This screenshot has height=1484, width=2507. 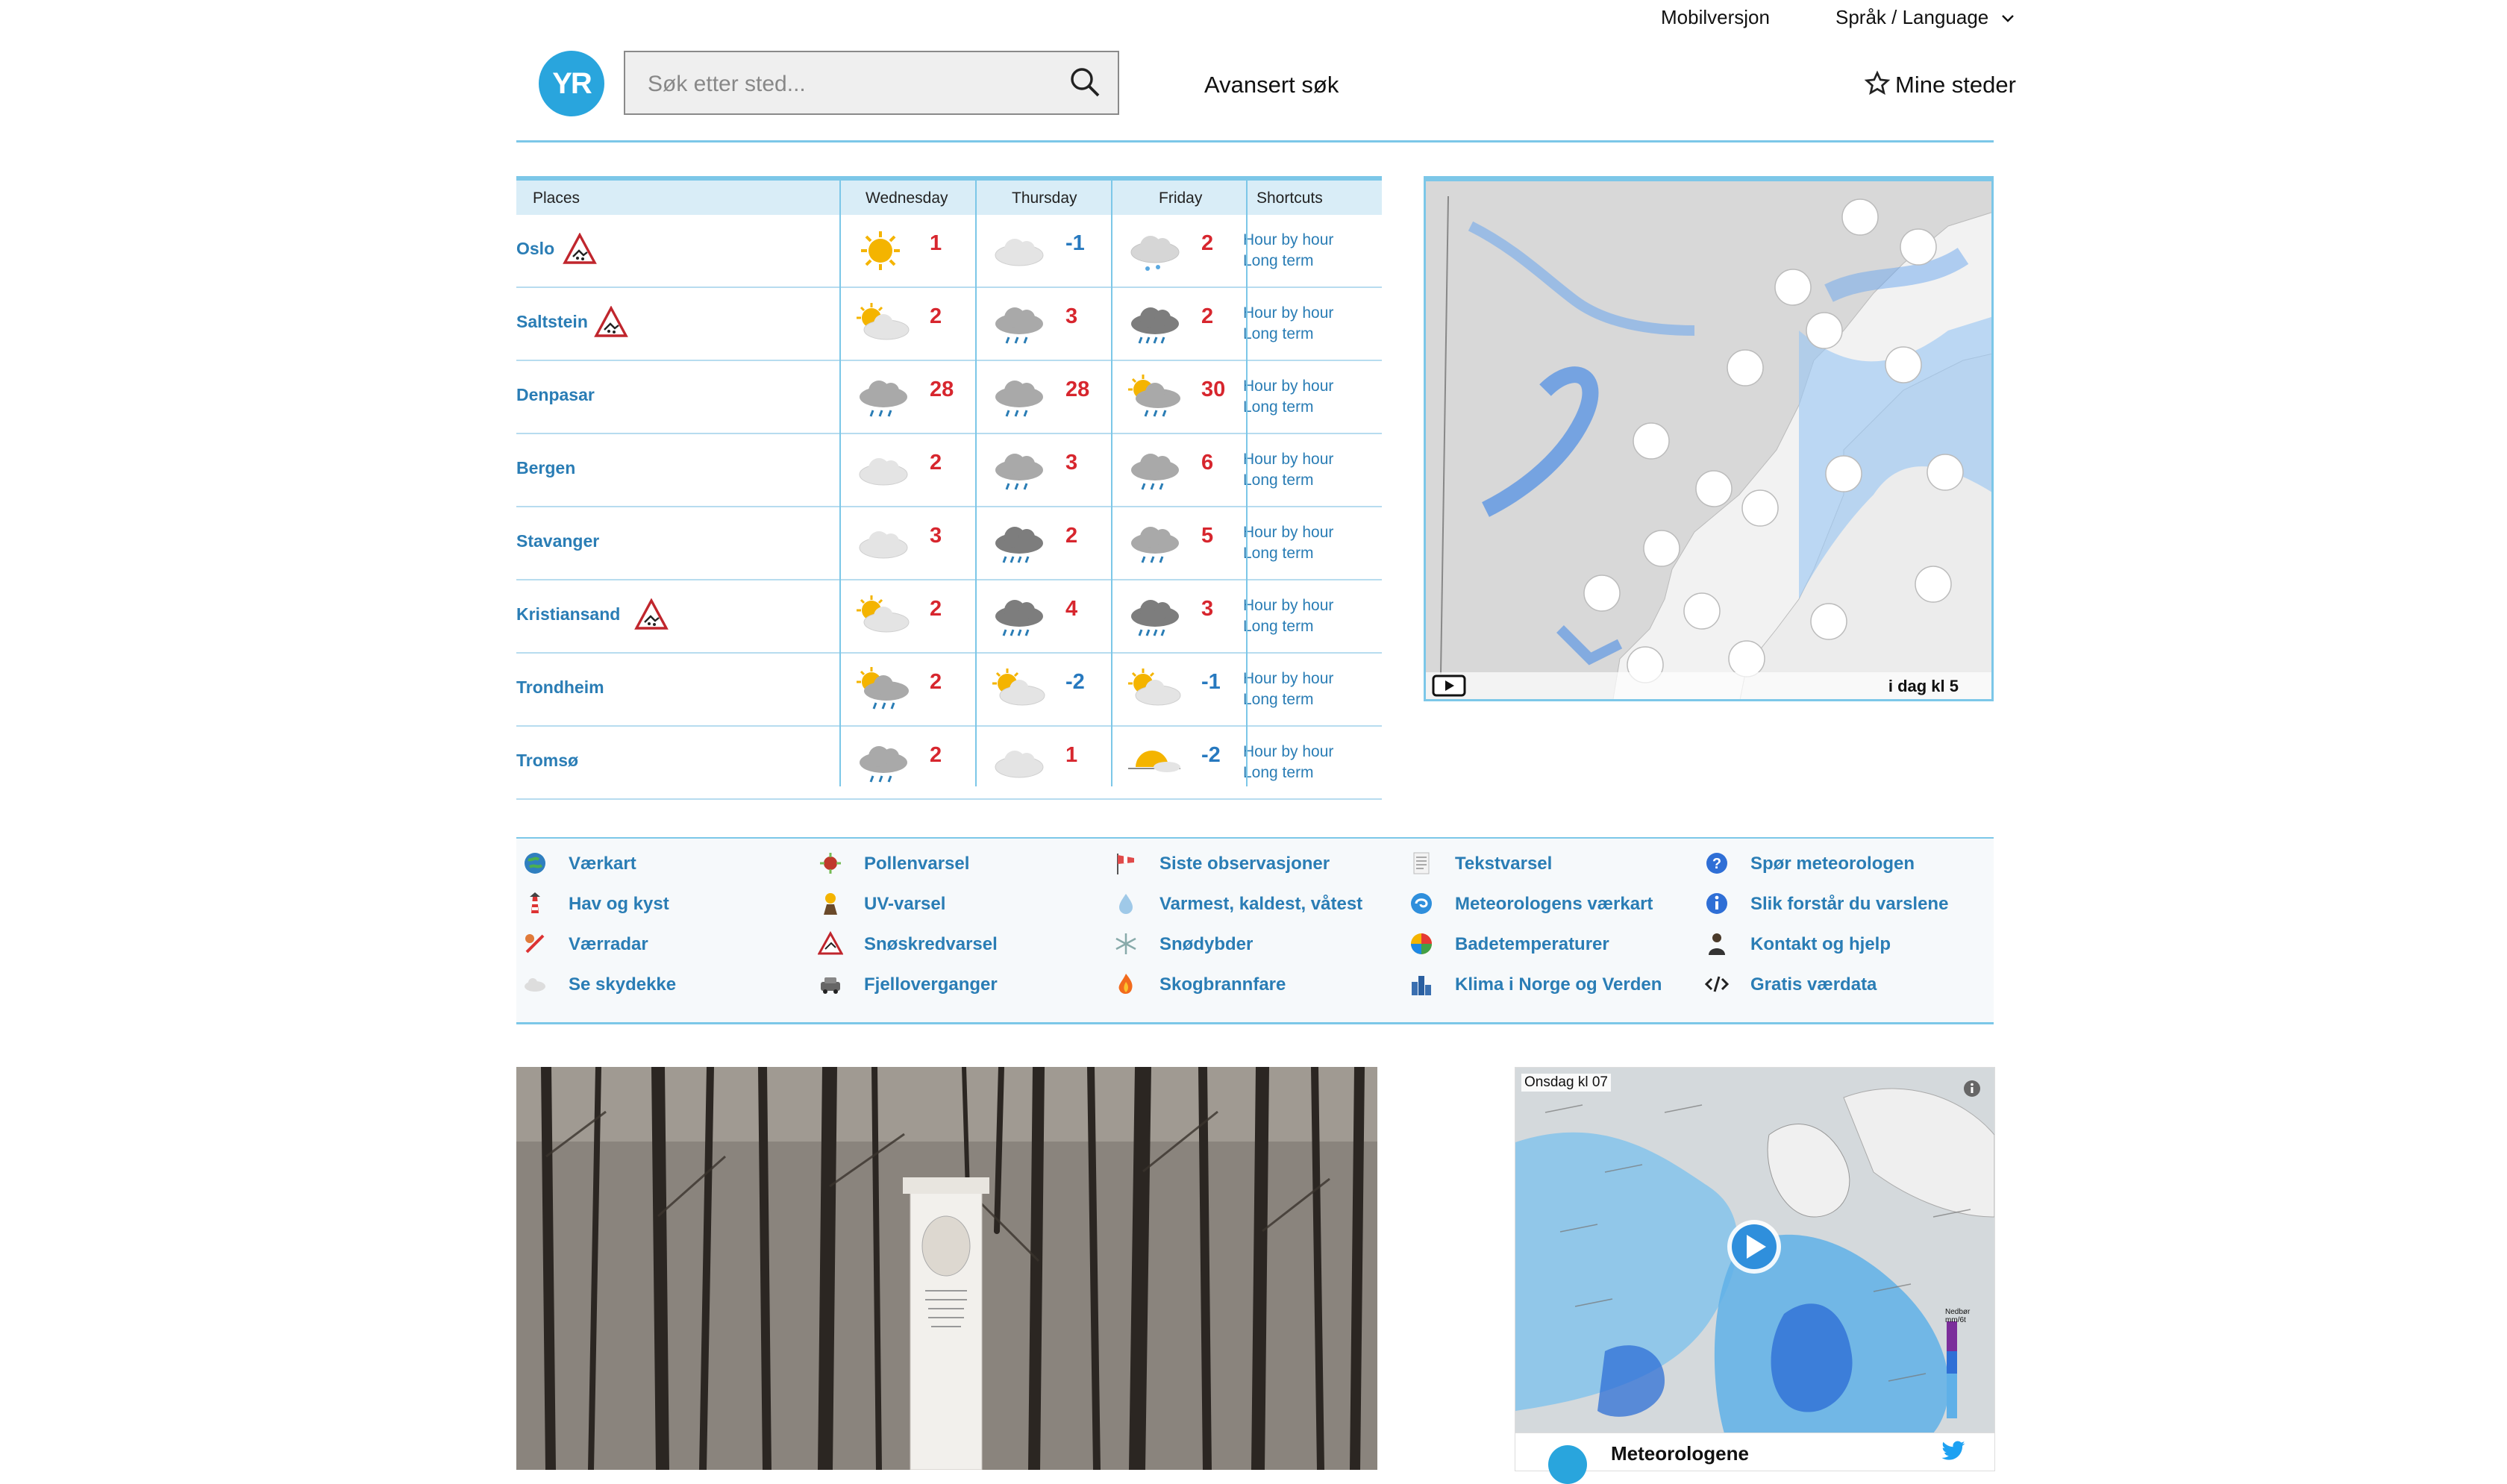 I want to click on col-friday: Friday, so click(x=1181, y=198).